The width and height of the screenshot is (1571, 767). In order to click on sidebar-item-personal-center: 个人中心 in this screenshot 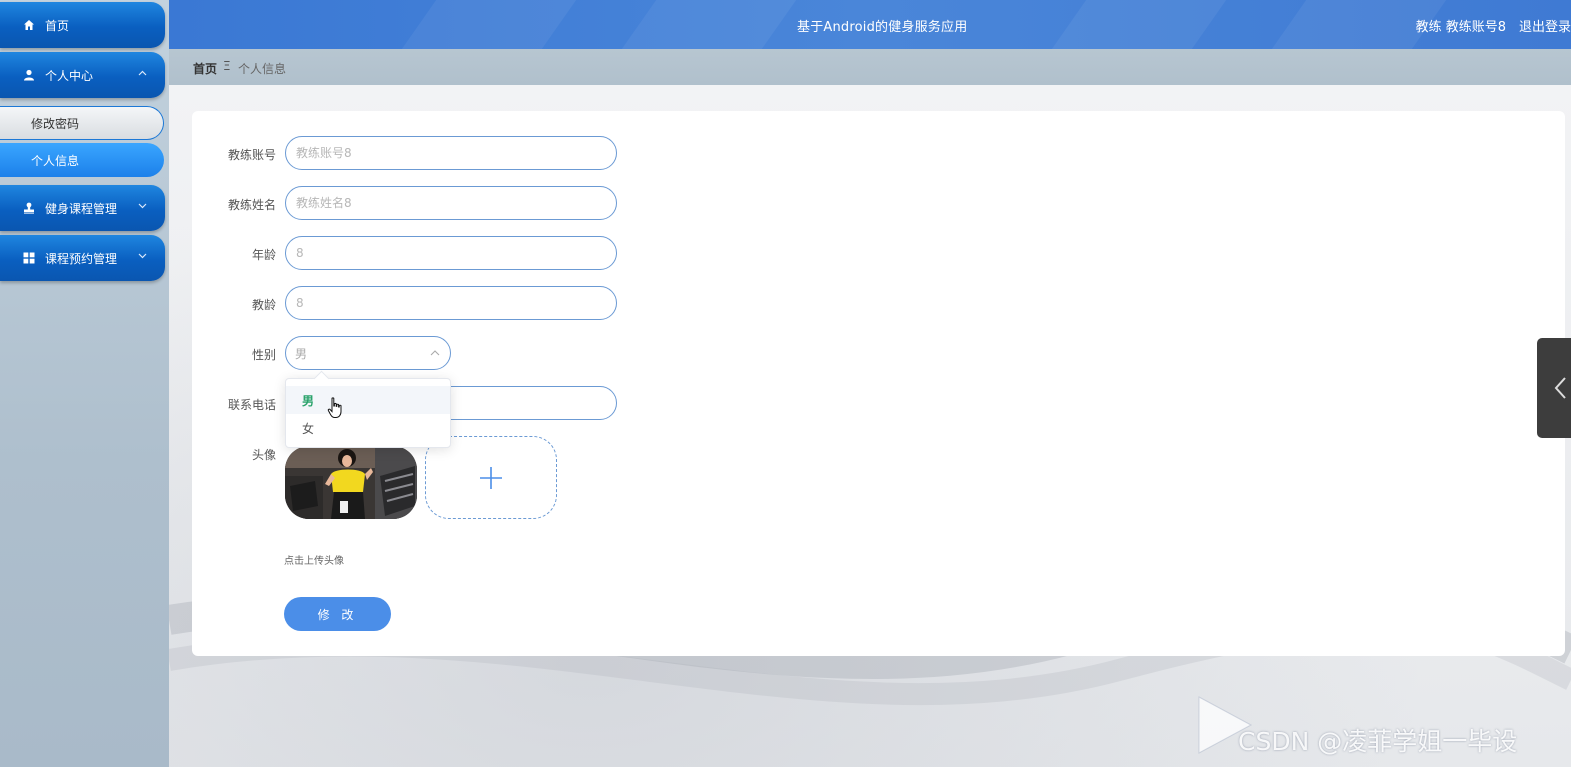, I will do `click(82, 75)`.